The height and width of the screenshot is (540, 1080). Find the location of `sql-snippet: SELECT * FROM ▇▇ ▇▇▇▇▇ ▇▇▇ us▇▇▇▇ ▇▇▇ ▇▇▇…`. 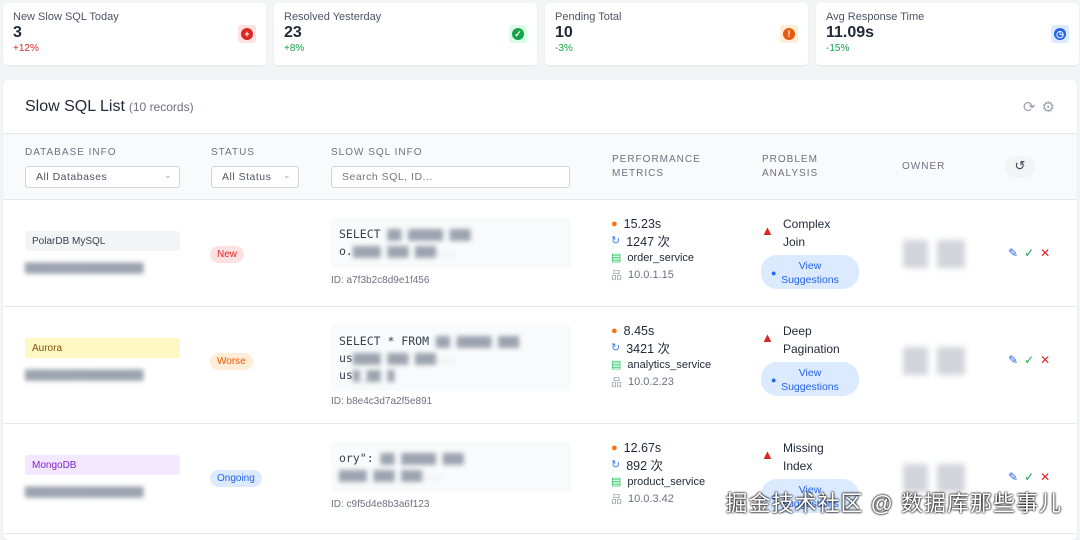

sql-snippet: SELECT * FROM ▇▇ ▇▇▇▇▇ ▇▇▇ us▇▇▇▇ ▇▇▇ ▇▇▇… is located at coordinates (451, 358).